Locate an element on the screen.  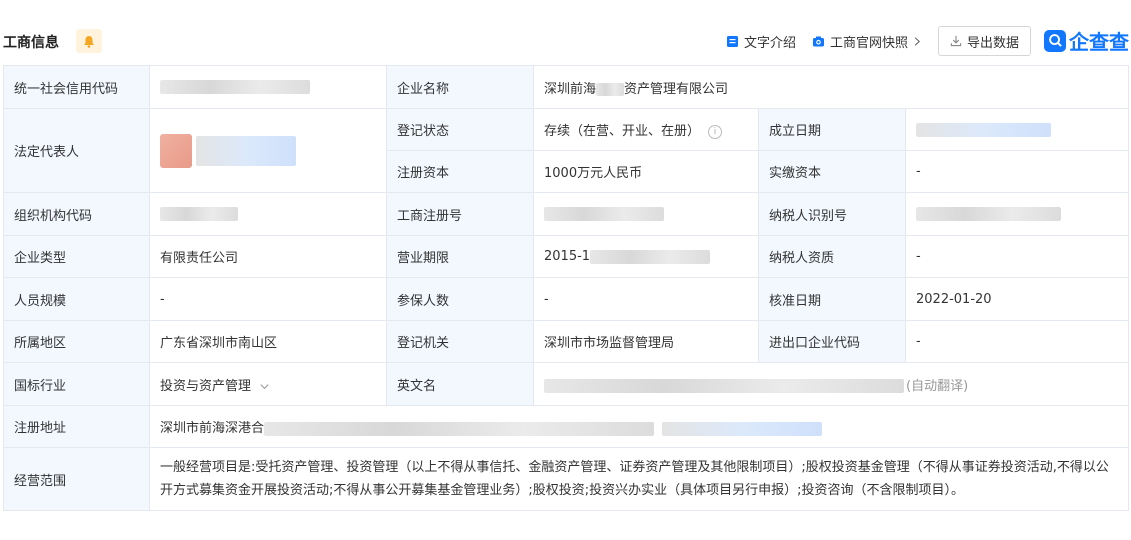
biz-reg-no-value is located at coordinates (646, 214).